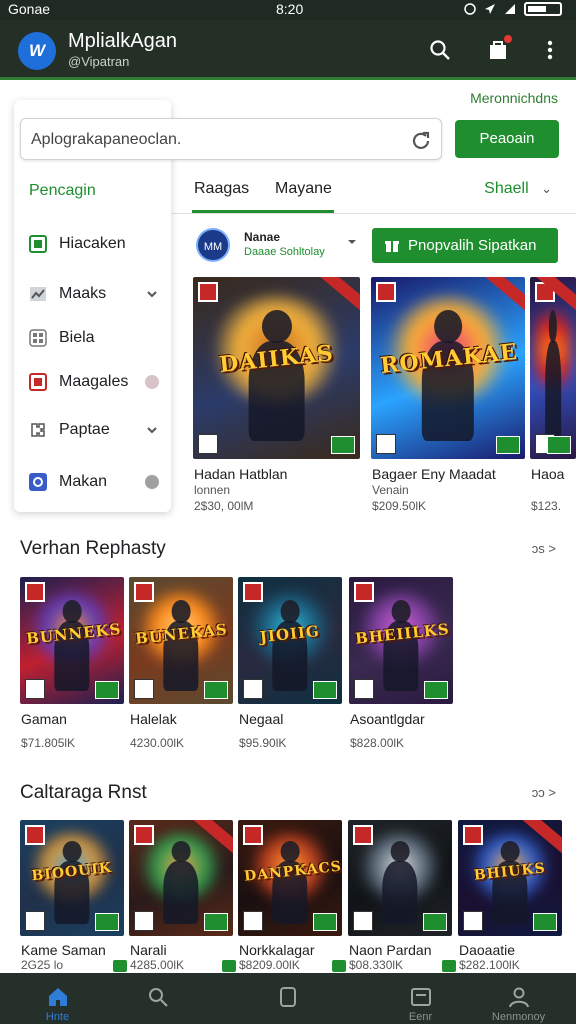 The width and height of the screenshot is (576, 1024). I want to click on tab-right-dropdown: Shaell ⌄, so click(518, 189).